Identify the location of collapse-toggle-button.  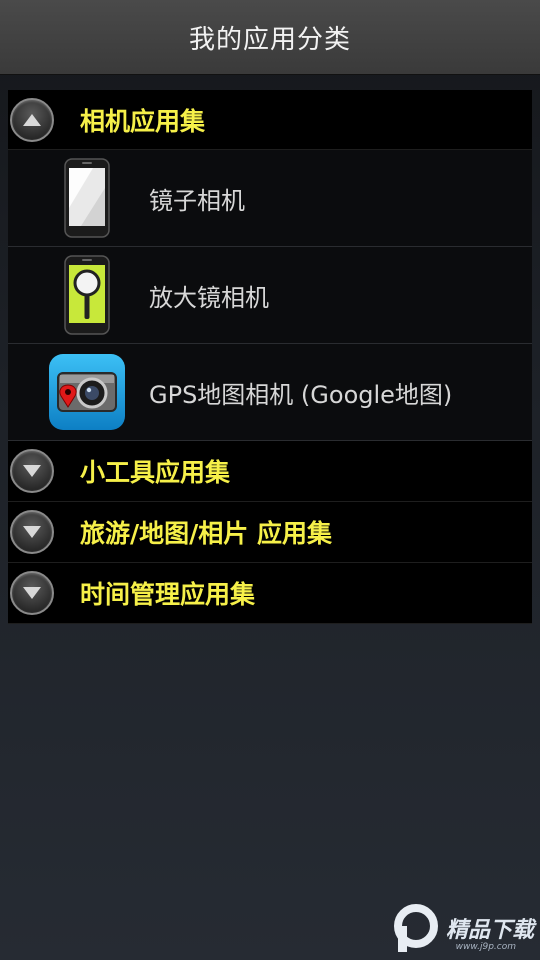
(32, 119).